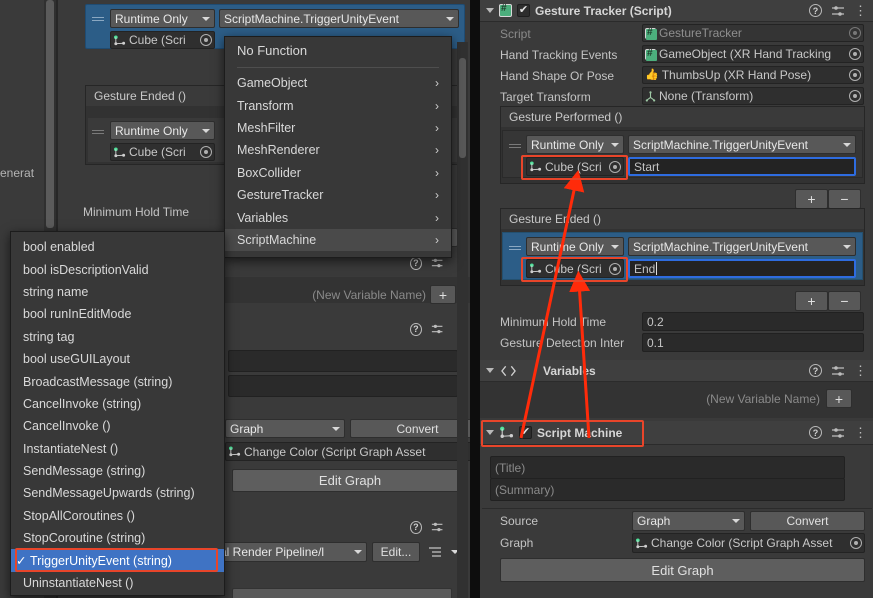  What do you see at coordinates (285, 428) in the screenshot?
I see `left-source-dropdown: Graph` at bounding box center [285, 428].